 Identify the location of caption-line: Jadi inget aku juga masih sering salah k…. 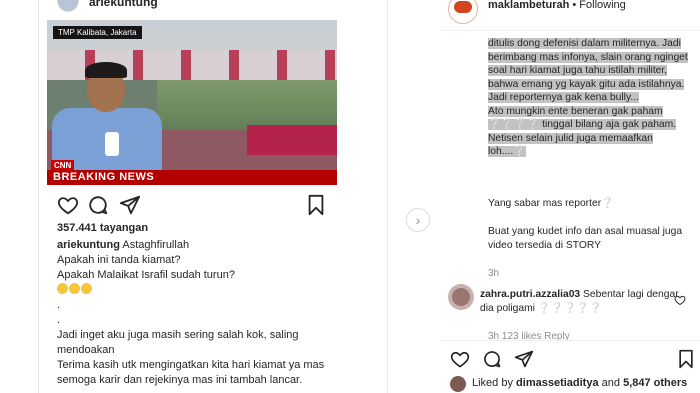
(178, 342).